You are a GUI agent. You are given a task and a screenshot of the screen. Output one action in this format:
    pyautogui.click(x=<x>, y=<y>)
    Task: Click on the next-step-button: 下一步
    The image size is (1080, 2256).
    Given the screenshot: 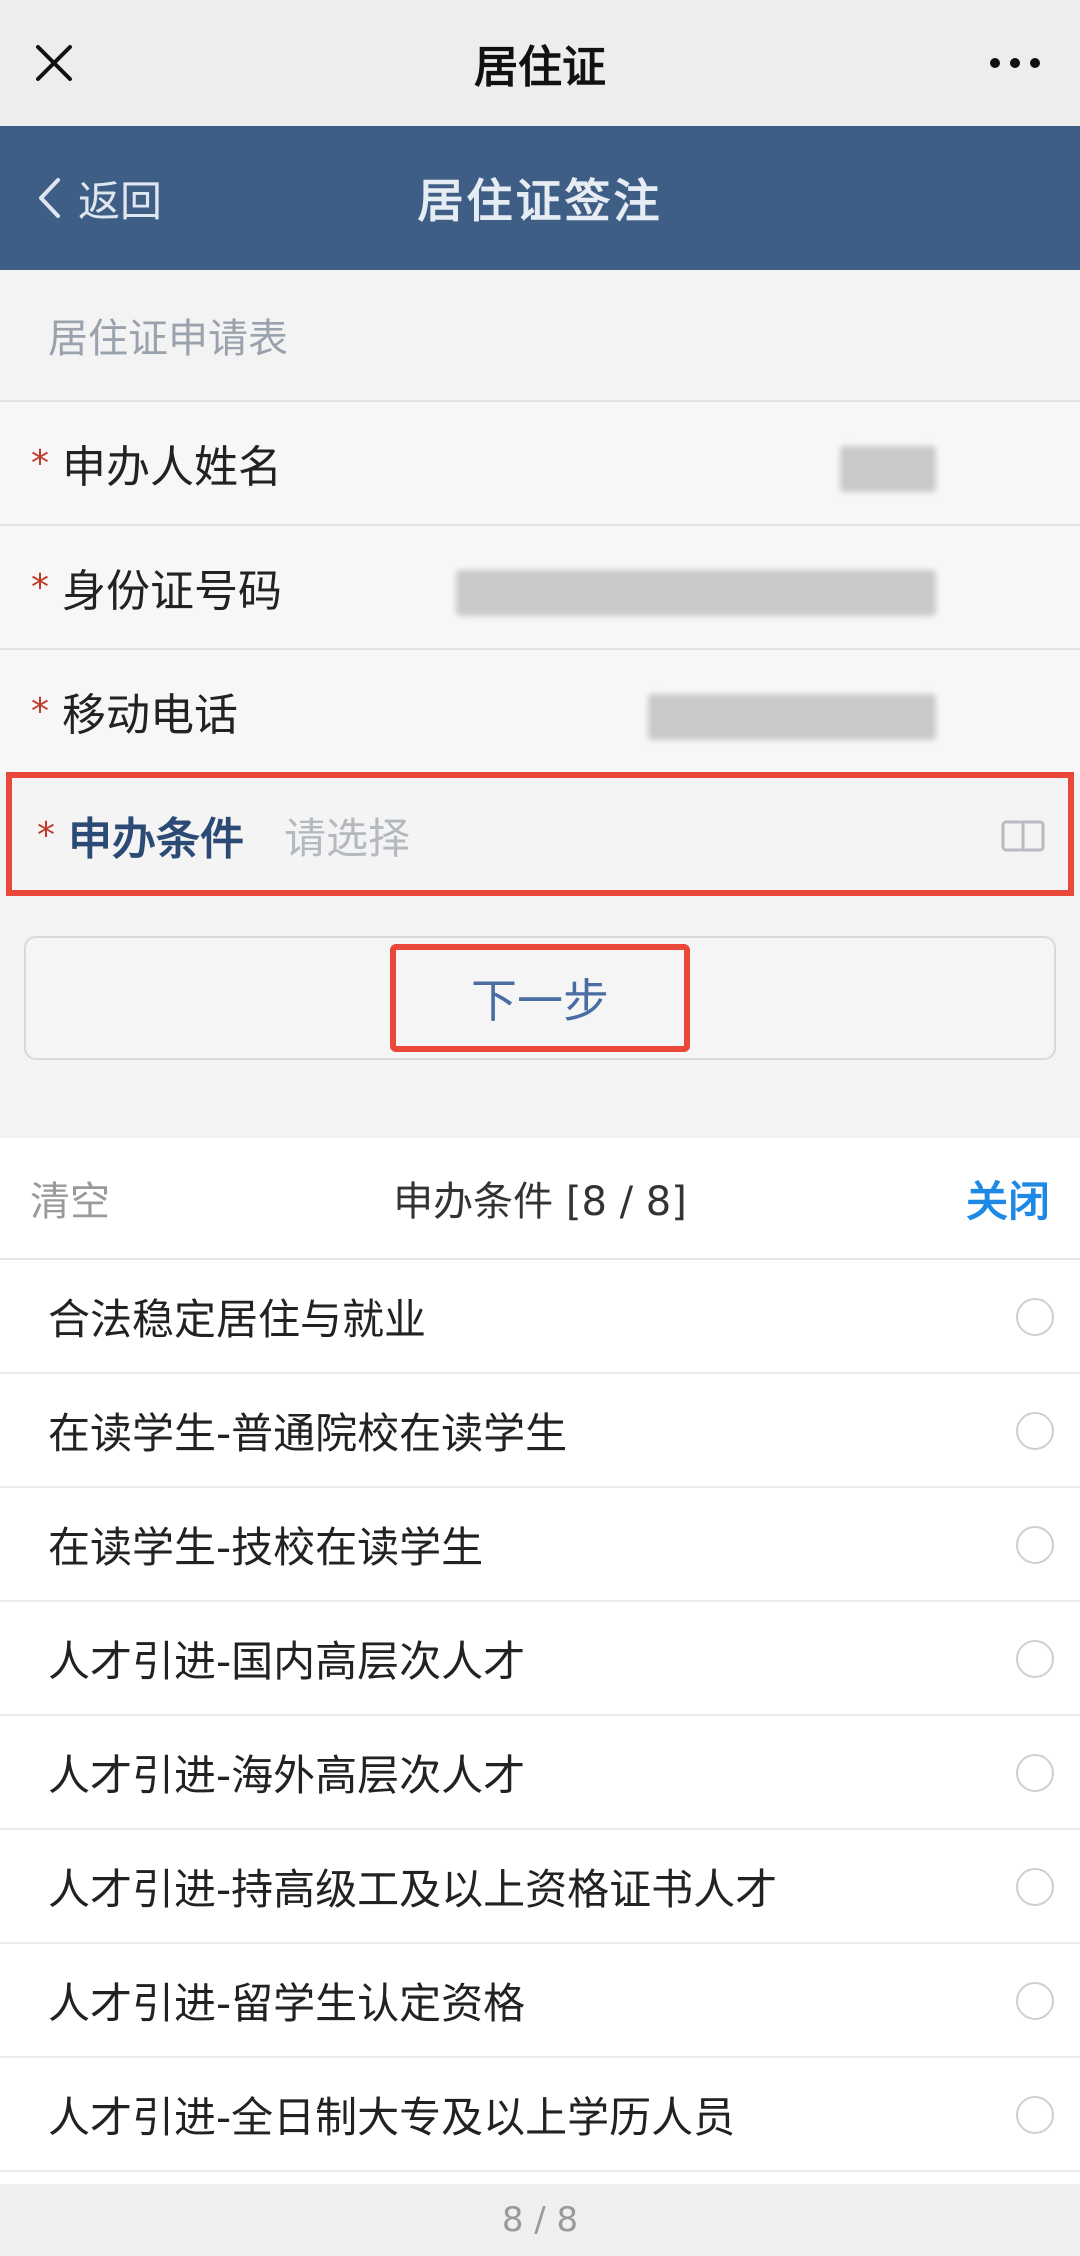 What is the action you would take?
    pyautogui.click(x=540, y=998)
    